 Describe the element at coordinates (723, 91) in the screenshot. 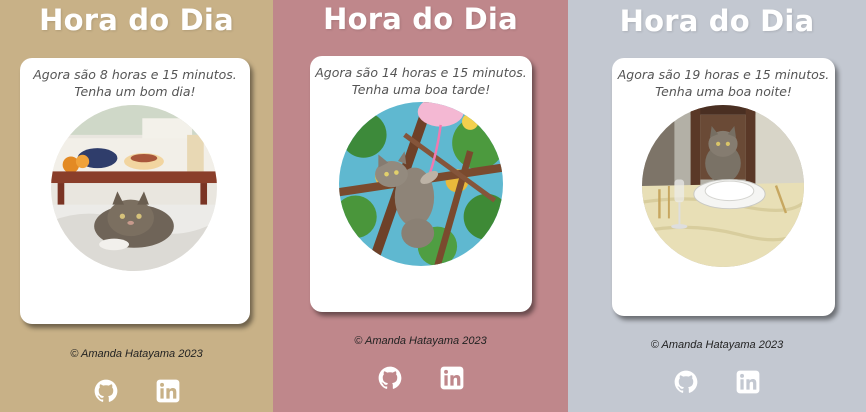

I see `greeting-wish: Tenha uma boa noite!` at that location.